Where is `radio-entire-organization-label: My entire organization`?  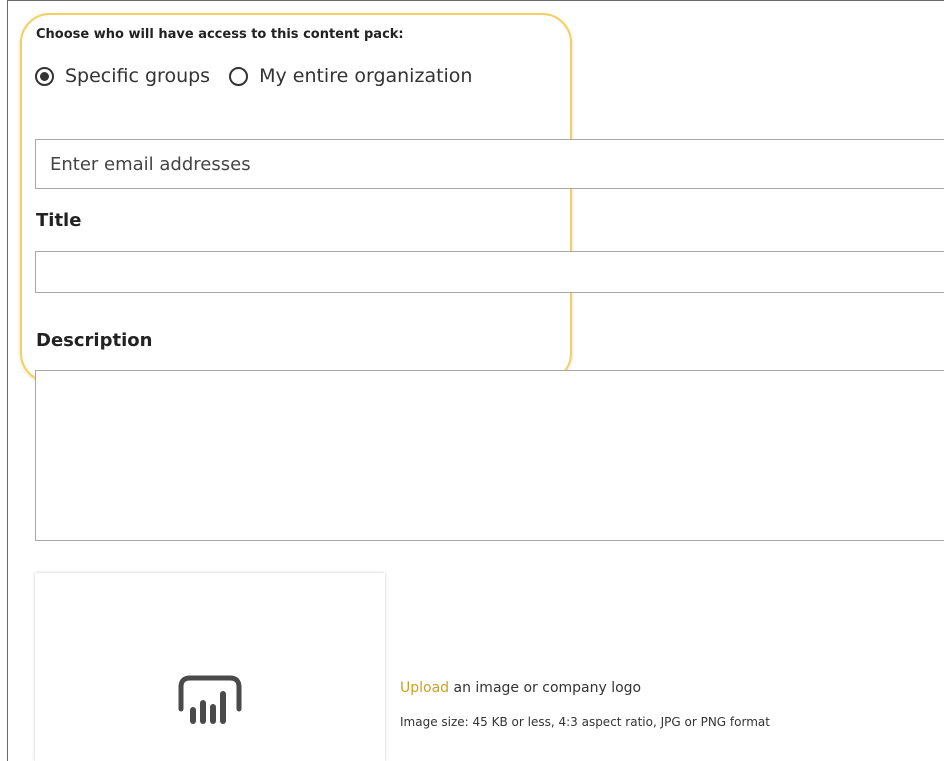
radio-entire-organization-label: My entire organization is located at coordinates (365, 76).